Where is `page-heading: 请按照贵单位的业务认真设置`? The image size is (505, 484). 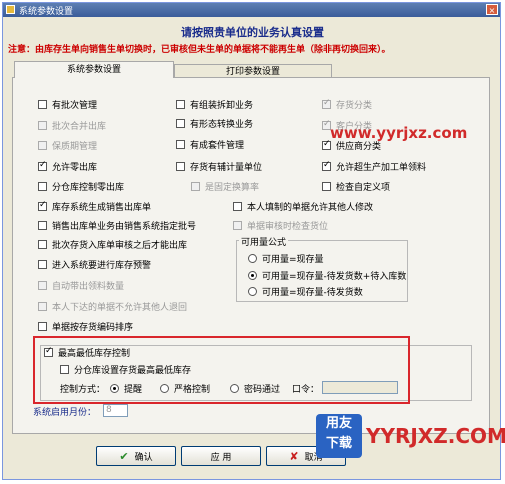
page-heading: 请按照贵单位的业务认真设置 is located at coordinates (252, 32).